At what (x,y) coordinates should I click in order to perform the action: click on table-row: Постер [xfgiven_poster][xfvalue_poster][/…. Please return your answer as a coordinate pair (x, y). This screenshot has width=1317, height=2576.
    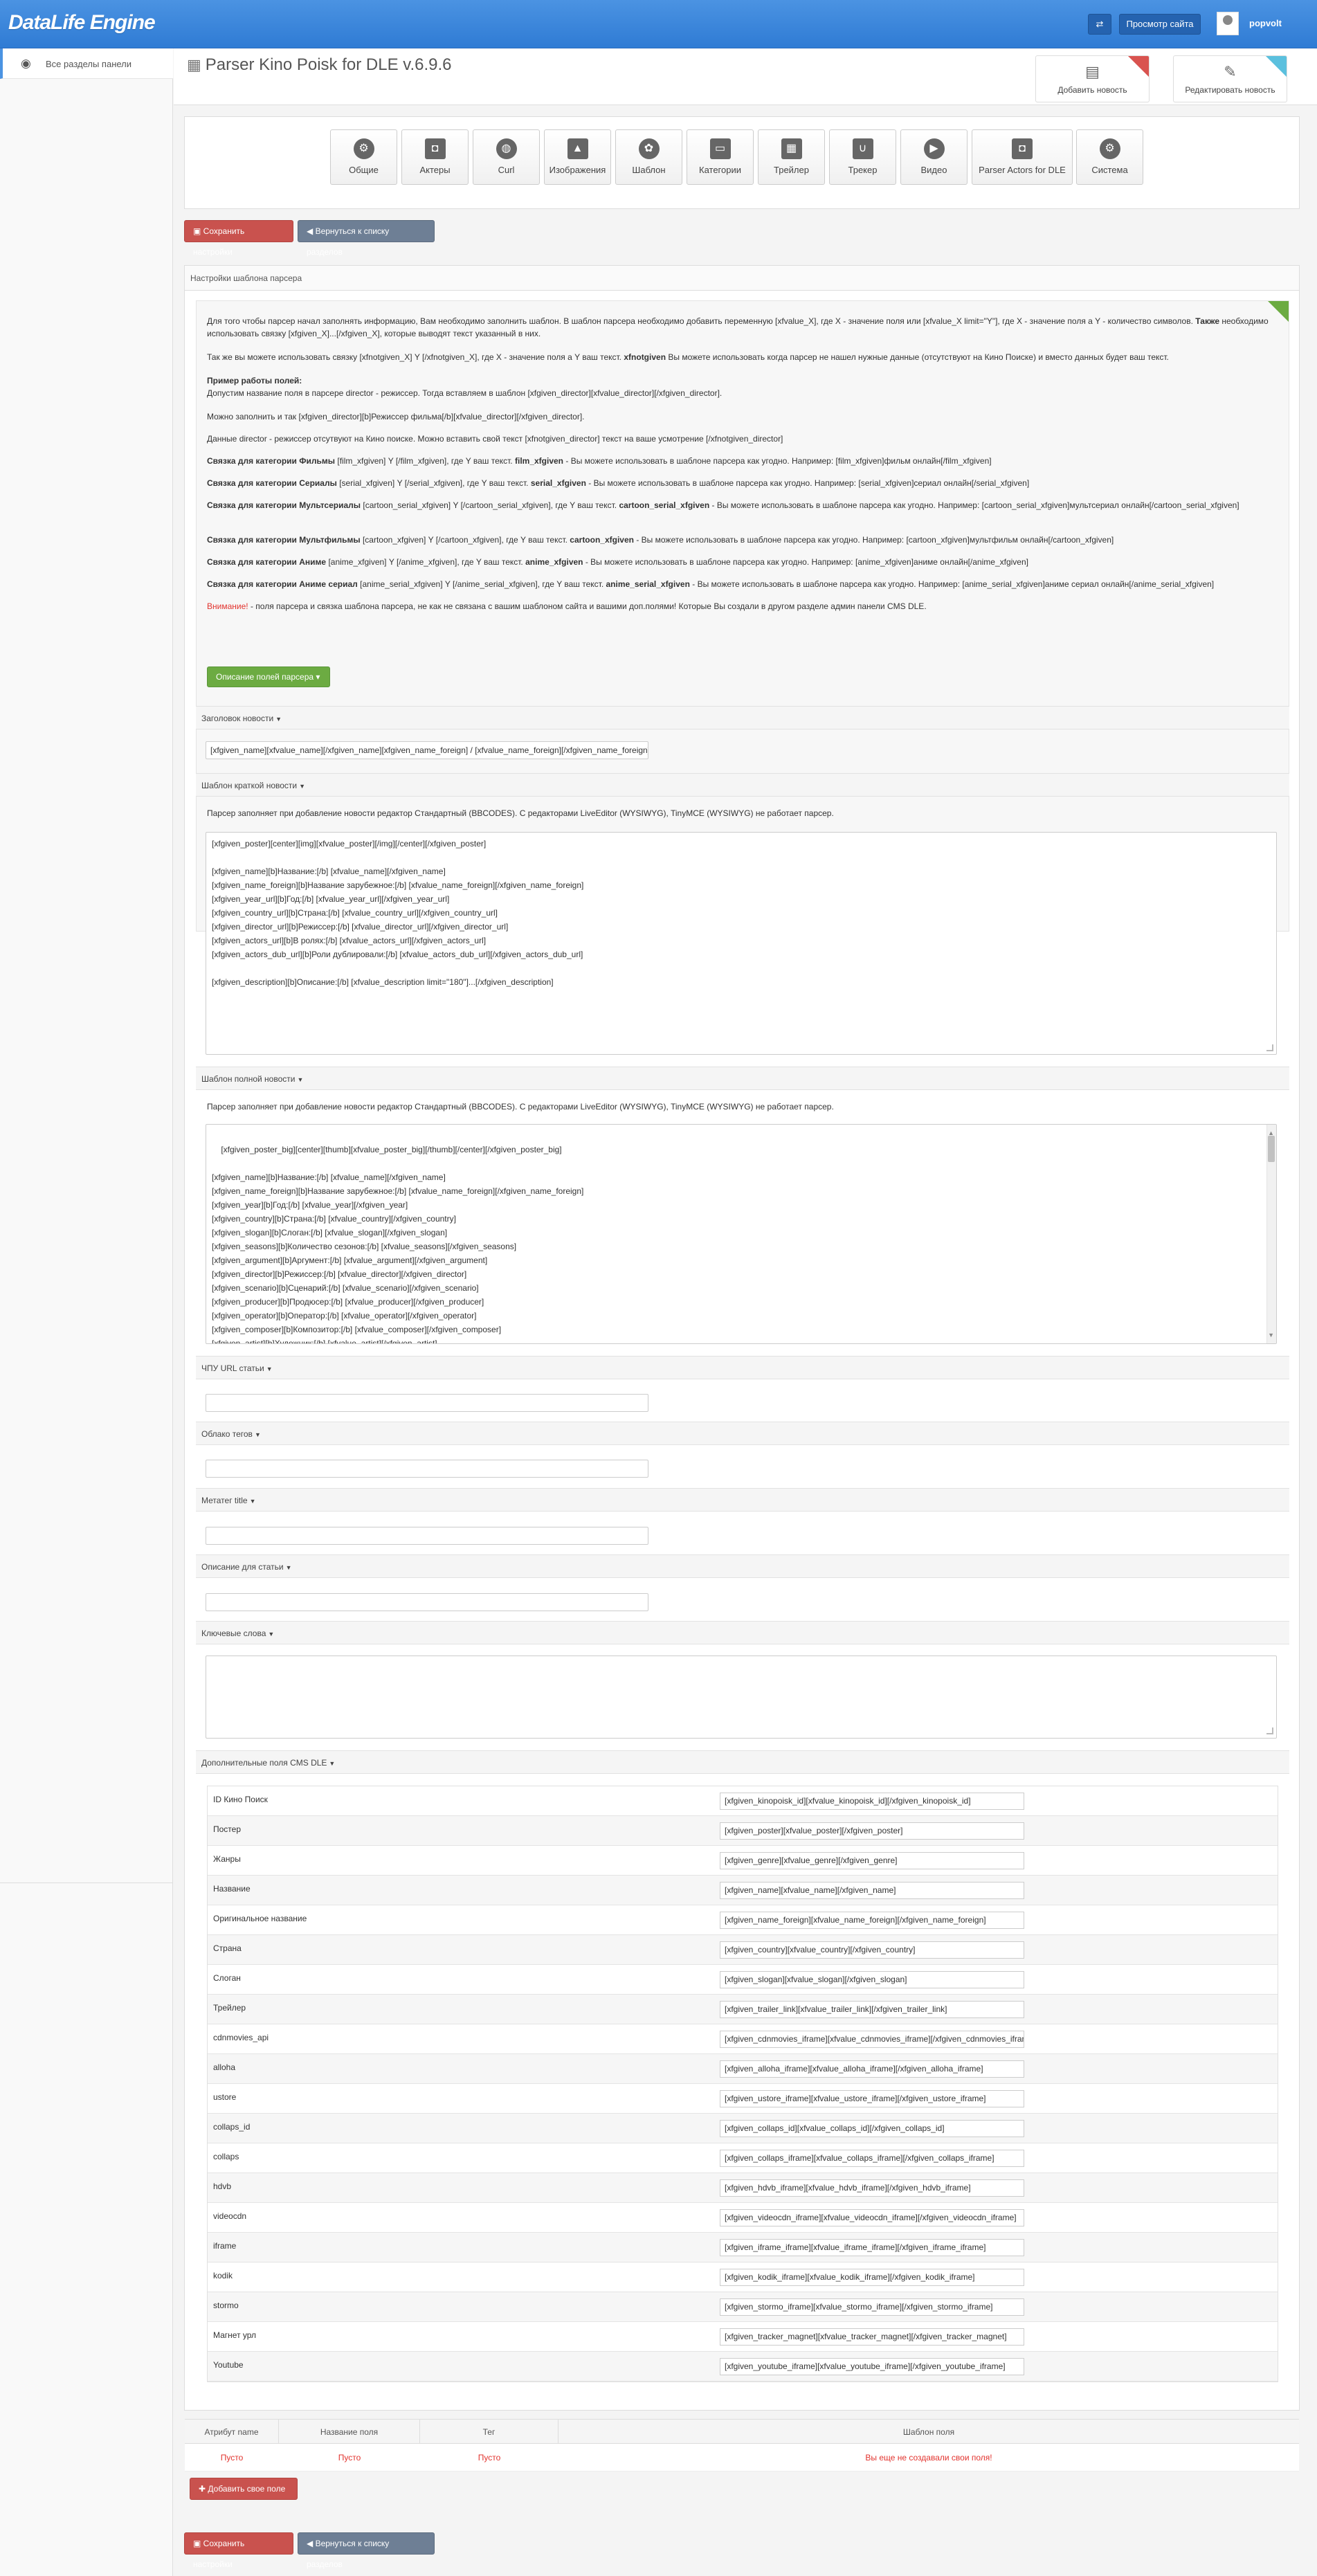
    Looking at the image, I should click on (743, 1831).